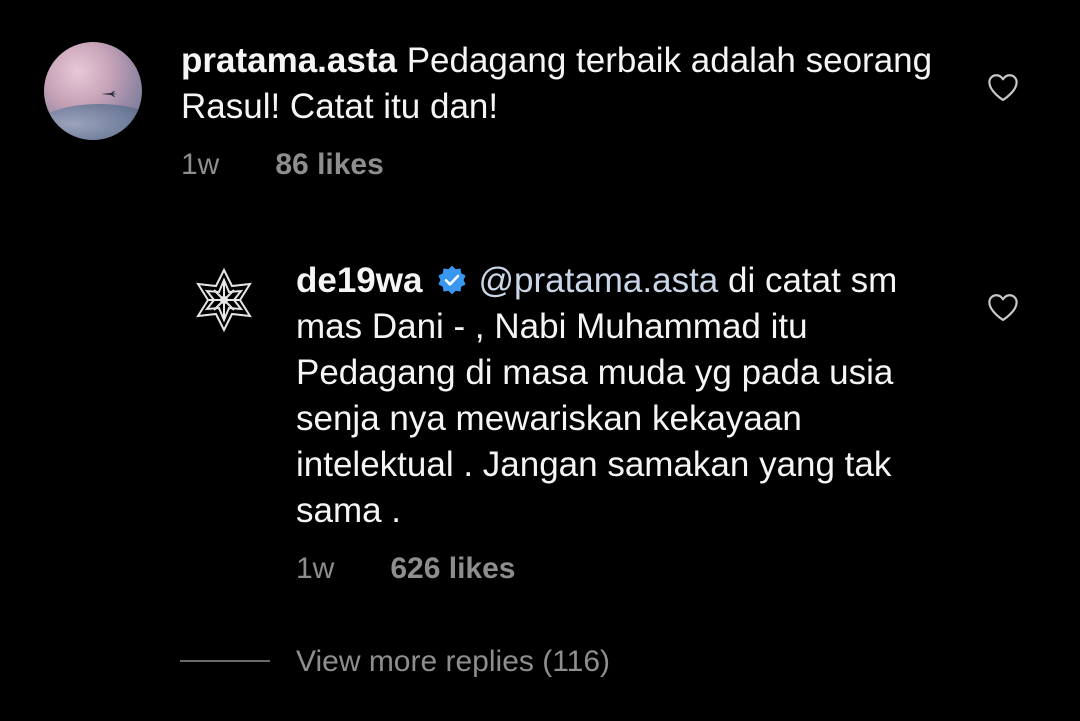 The width and height of the screenshot is (1080, 721). Describe the element at coordinates (1003, 307) in the screenshot. I see `reply-like-heart-icon` at that location.